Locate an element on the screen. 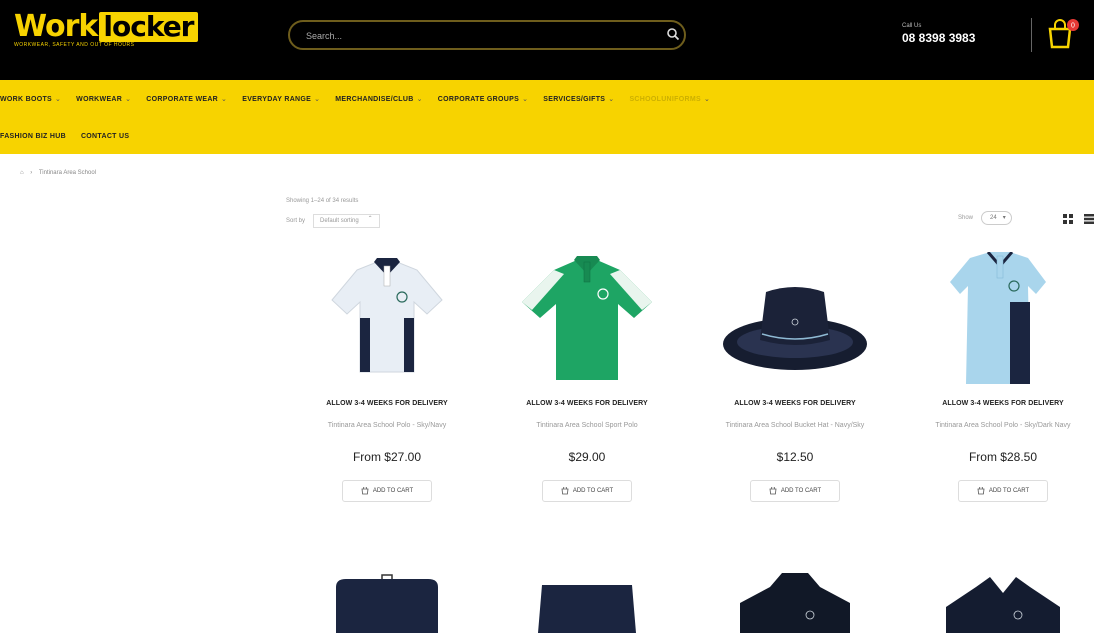 Image resolution: width=1094 pixels, height=633 pixels. nav-item-services-gifts: SERVICES/GIFTS ⌄ is located at coordinates (578, 99).